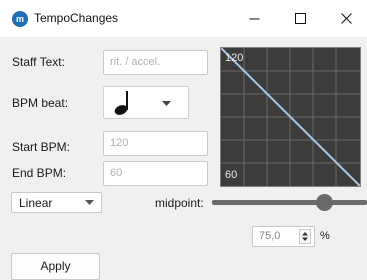 The image size is (367, 280). I want to click on spin-arrows-icon, so click(305, 236).